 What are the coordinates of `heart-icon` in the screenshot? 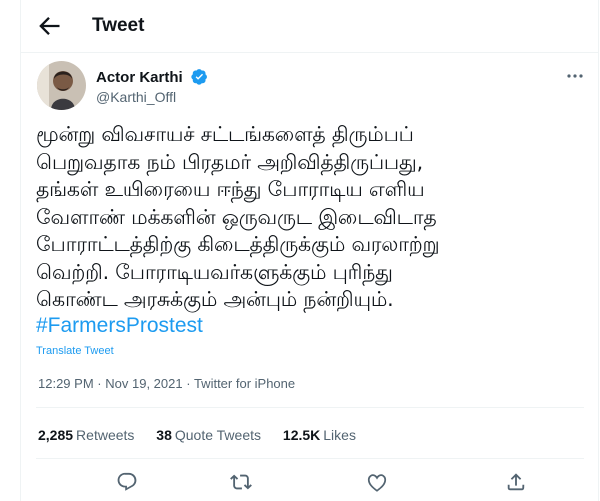 It's located at (377, 482).